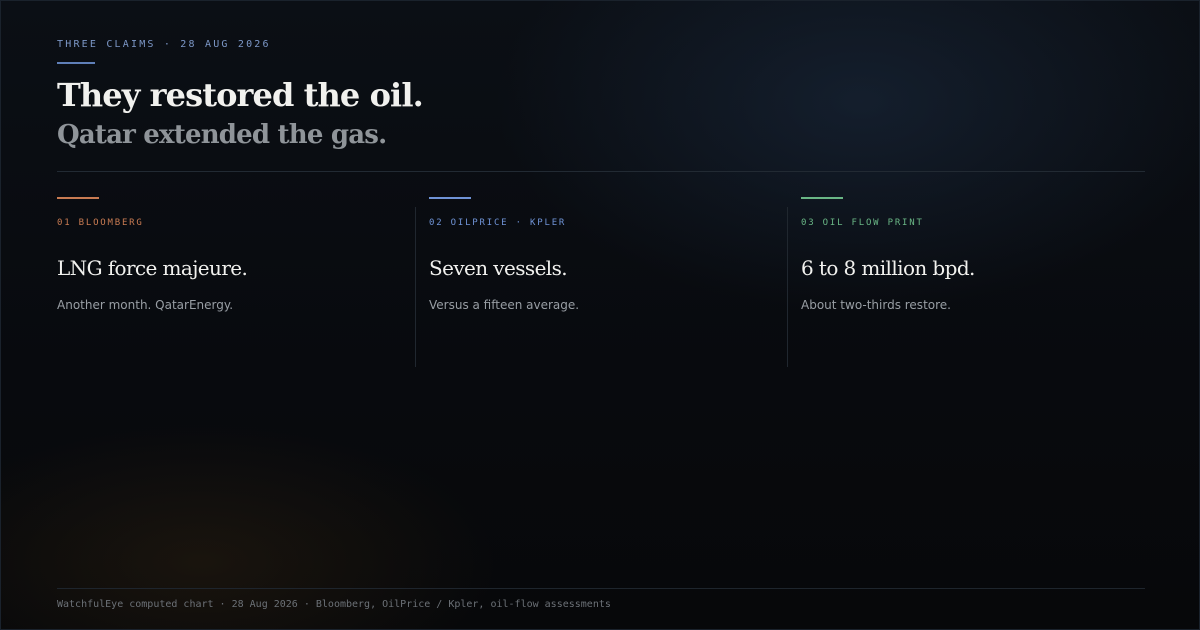 This screenshot has width=1200, height=630. Describe the element at coordinates (152, 268) in the screenshot. I see `claim-title-1: LNG force majeure.` at that location.